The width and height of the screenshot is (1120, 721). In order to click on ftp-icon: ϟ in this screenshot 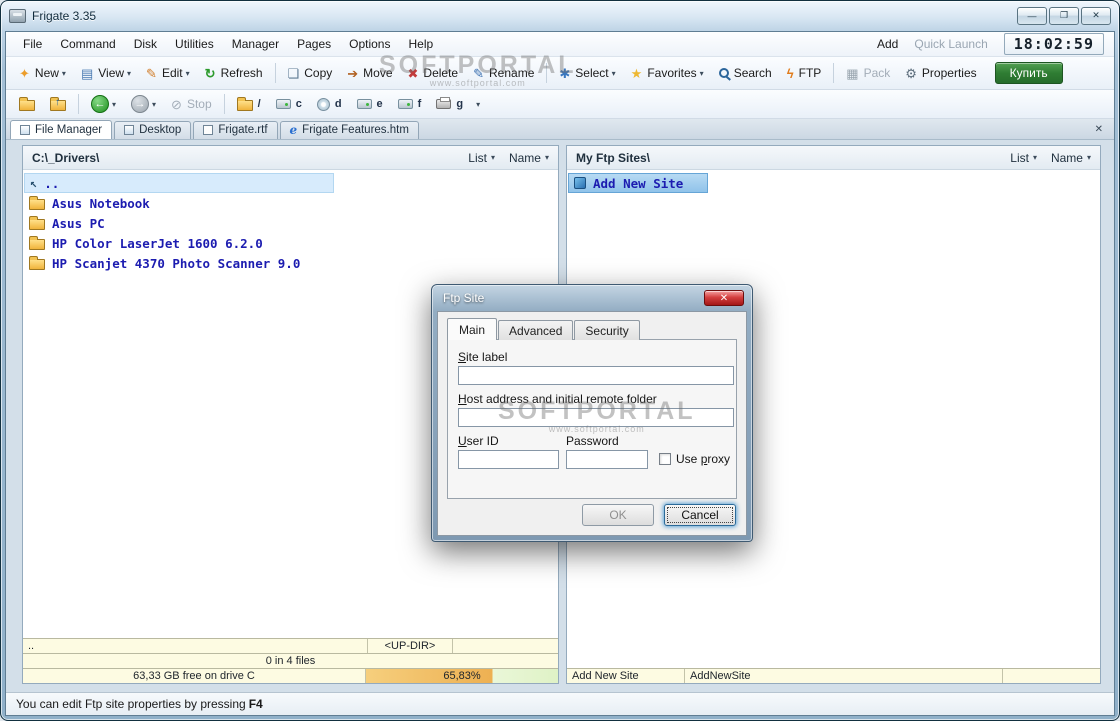, I will do `click(790, 73)`.